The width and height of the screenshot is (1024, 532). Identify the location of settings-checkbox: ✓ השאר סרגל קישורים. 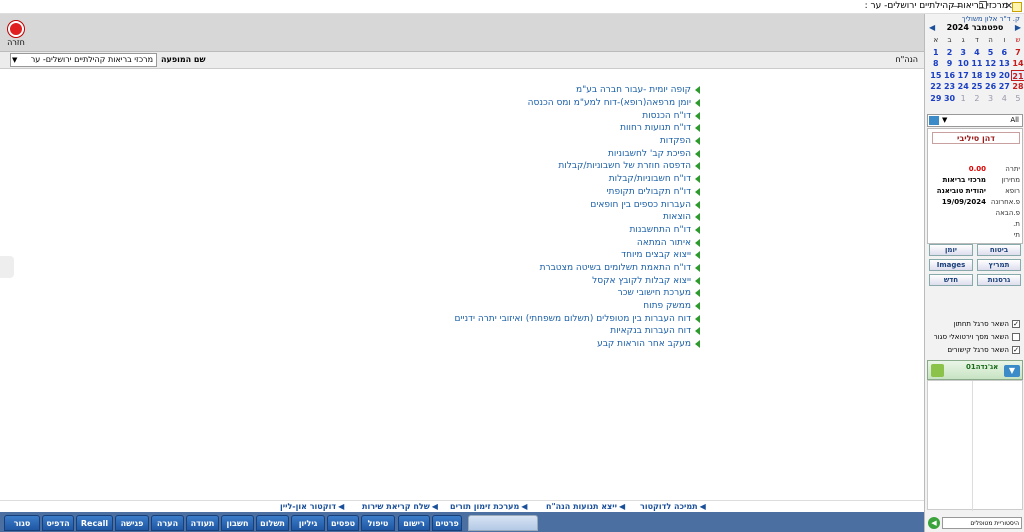
(983, 350).